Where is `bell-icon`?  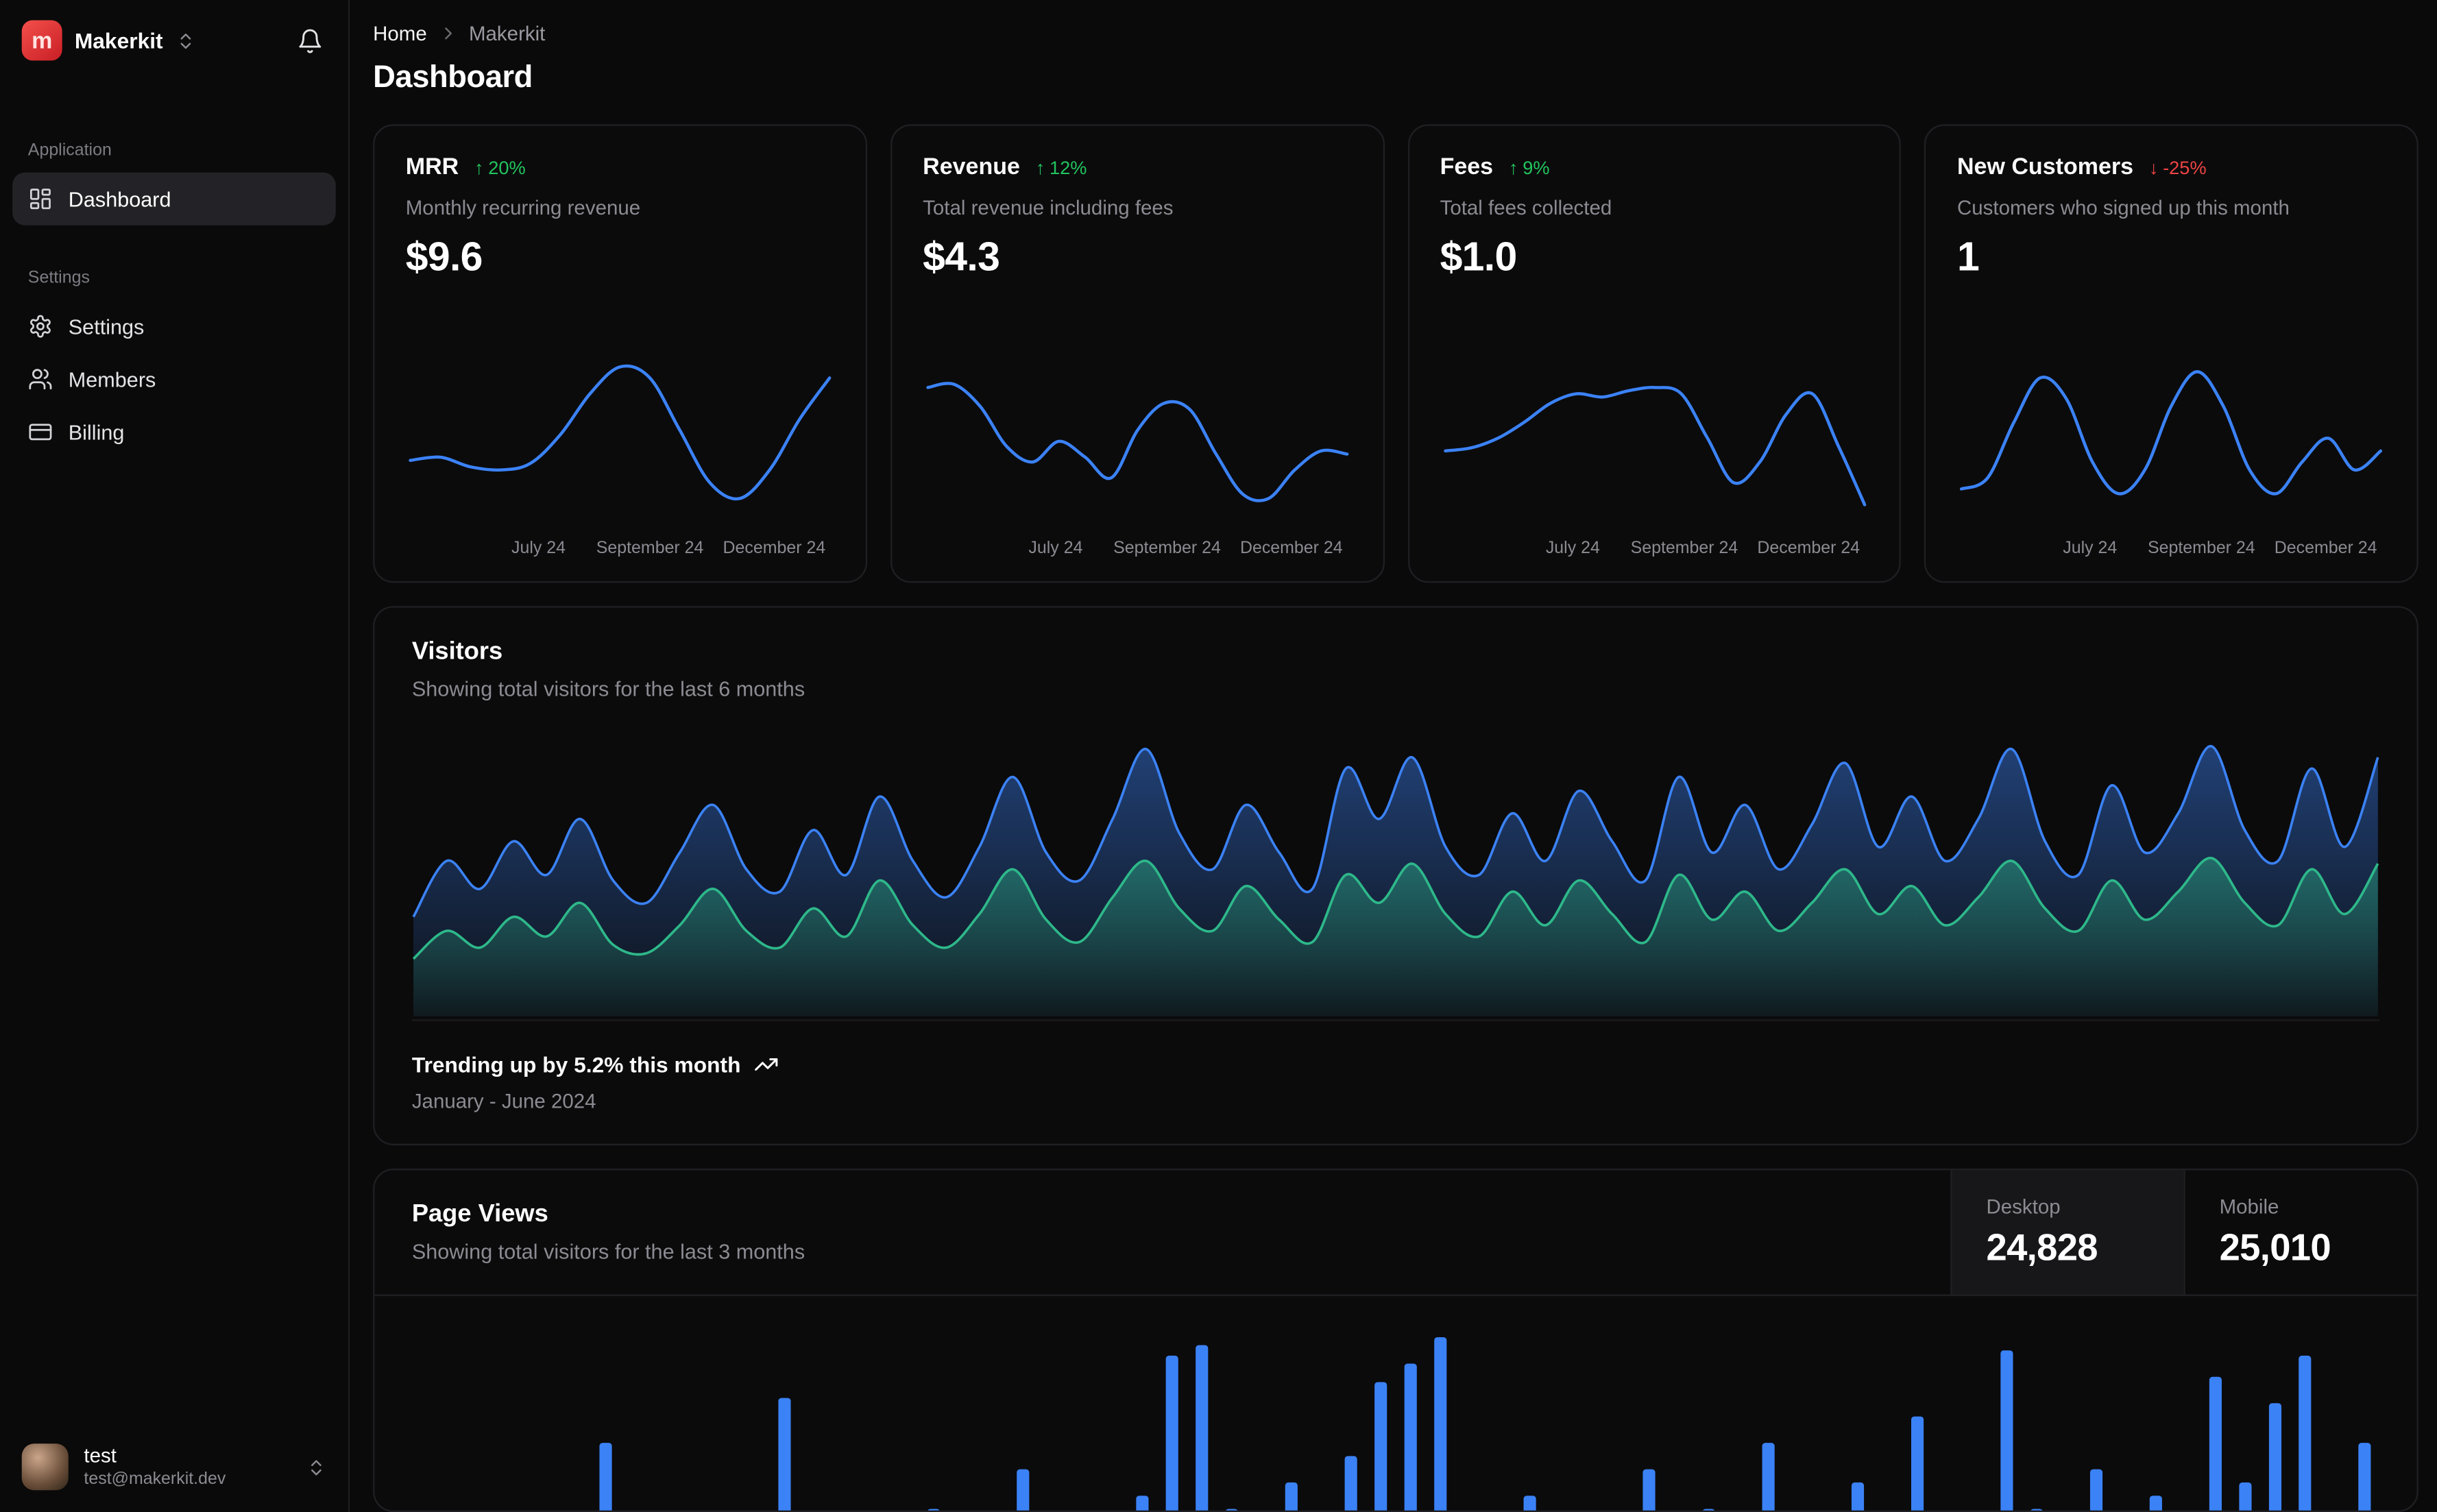 bell-icon is located at coordinates (310, 40).